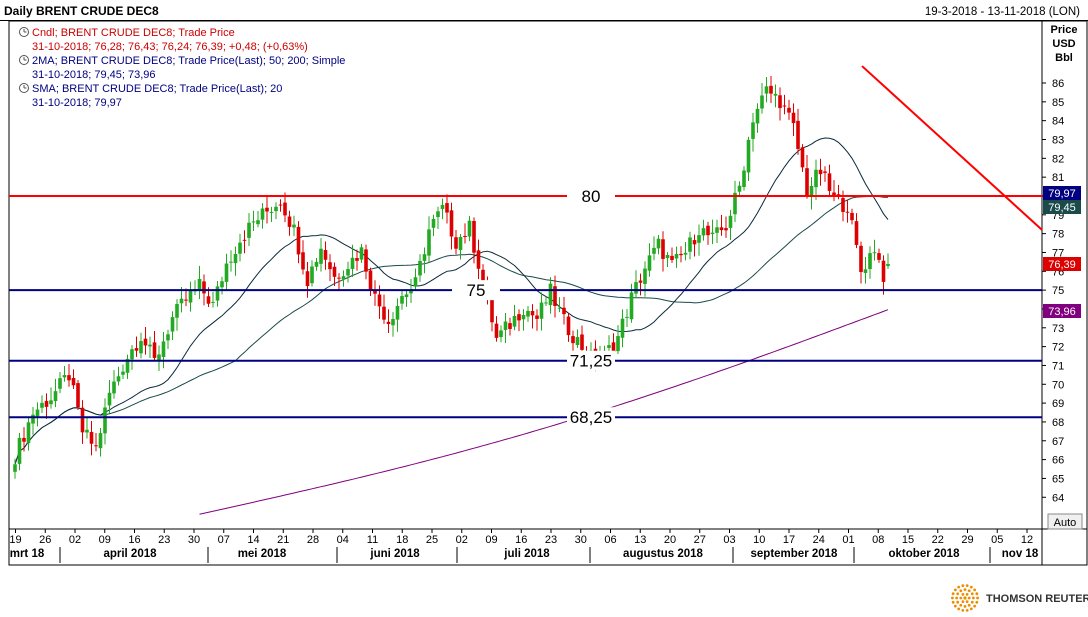  I want to click on axis-title-unit: Bbl, so click(1064, 58).